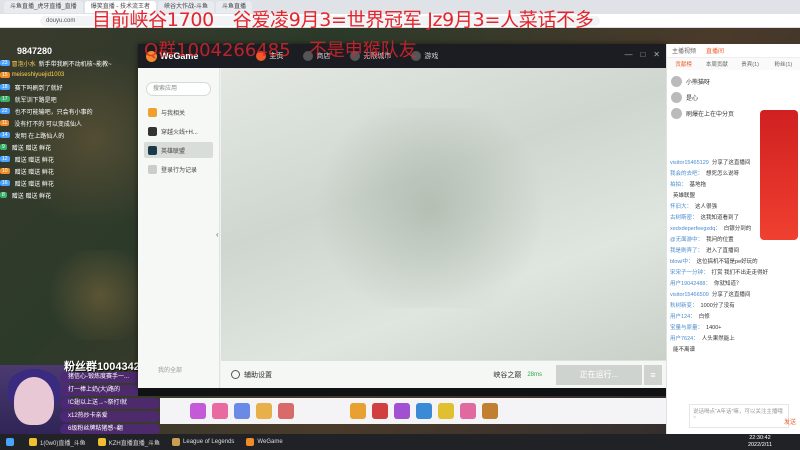  I want to click on level-badge: 11, so click(5, 123).